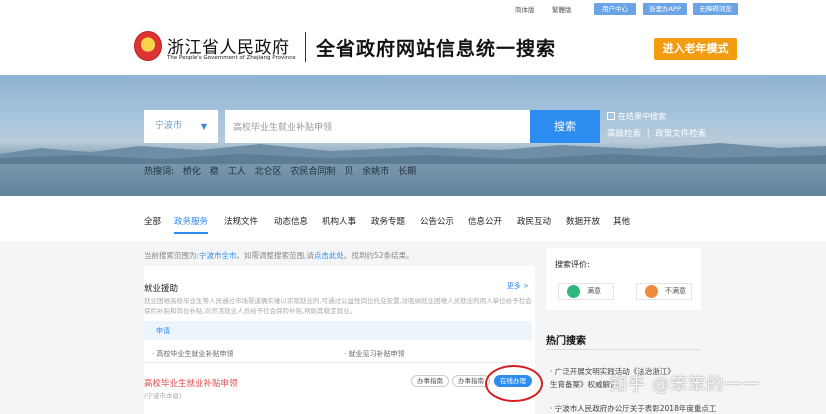 The width and height of the screenshot is (826, 414). I want to click on national-emblem-icon, so click(148, 46).